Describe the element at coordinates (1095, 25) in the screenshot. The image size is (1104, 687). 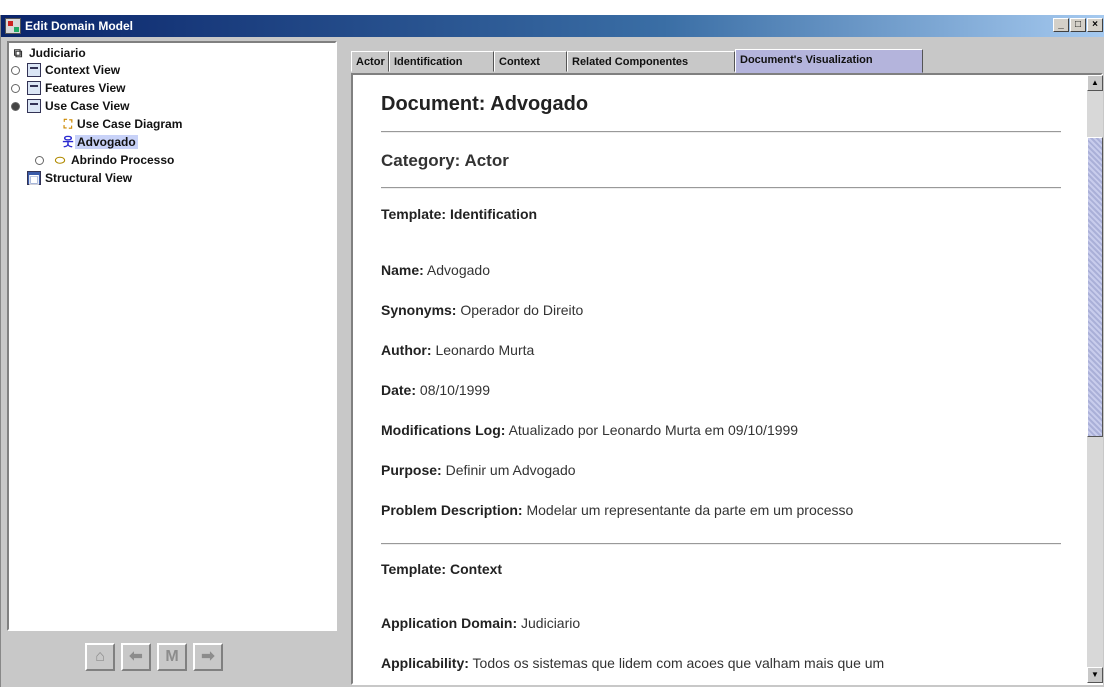
I see `close-button: ×` at that location.